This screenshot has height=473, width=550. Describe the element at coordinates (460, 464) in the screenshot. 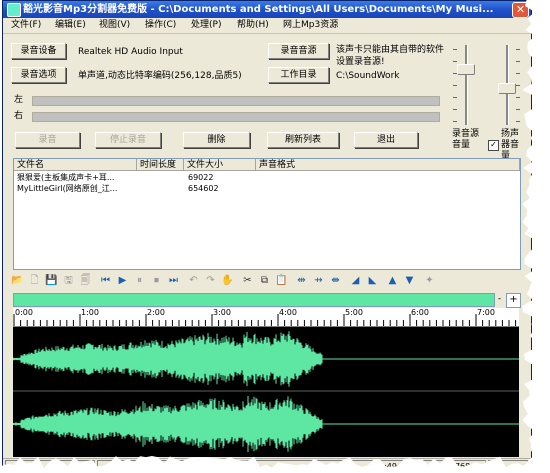

I see `status-zoom: 1:32768` at that location.